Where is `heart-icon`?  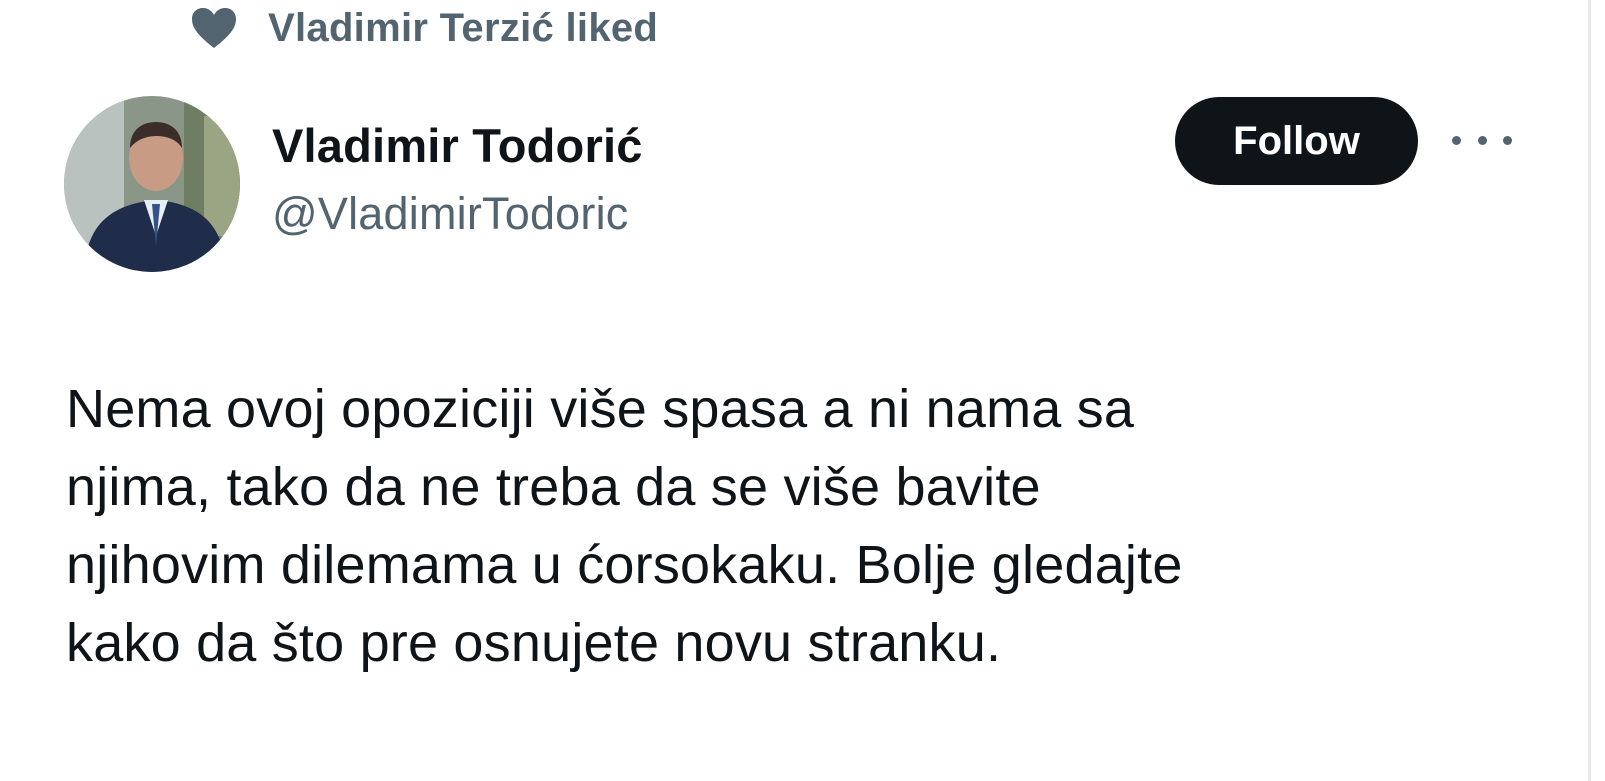 heart-icon is located at coordinates (214, 28).